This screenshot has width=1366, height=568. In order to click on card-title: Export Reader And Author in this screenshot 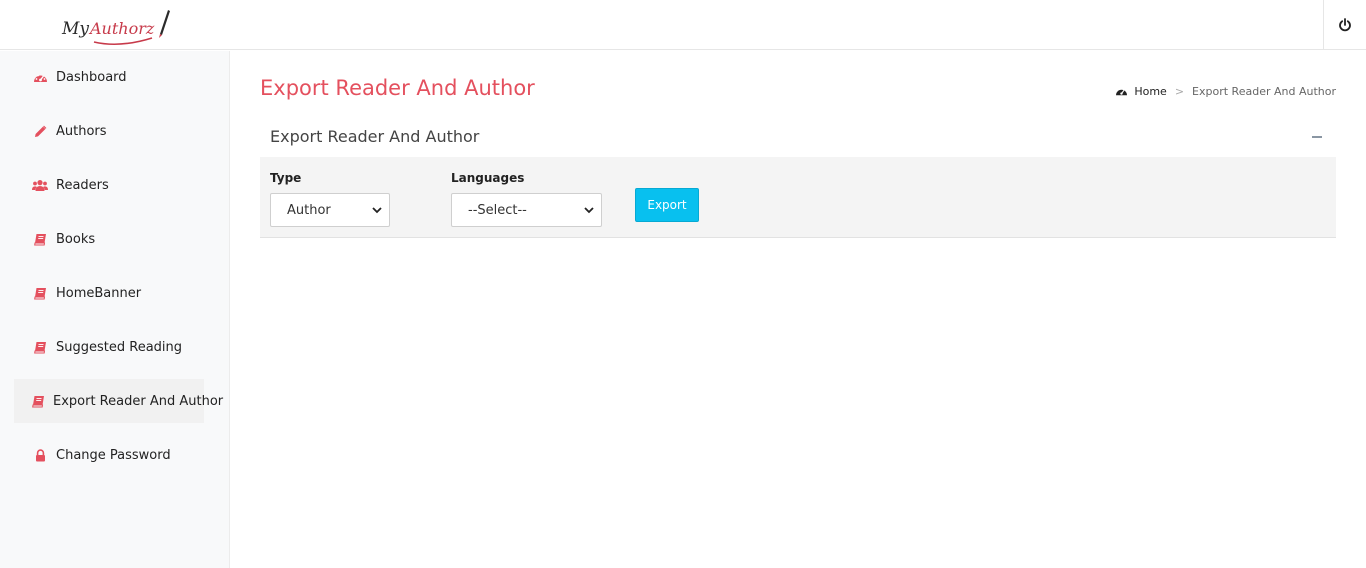, I will do `click(375, 136)`.